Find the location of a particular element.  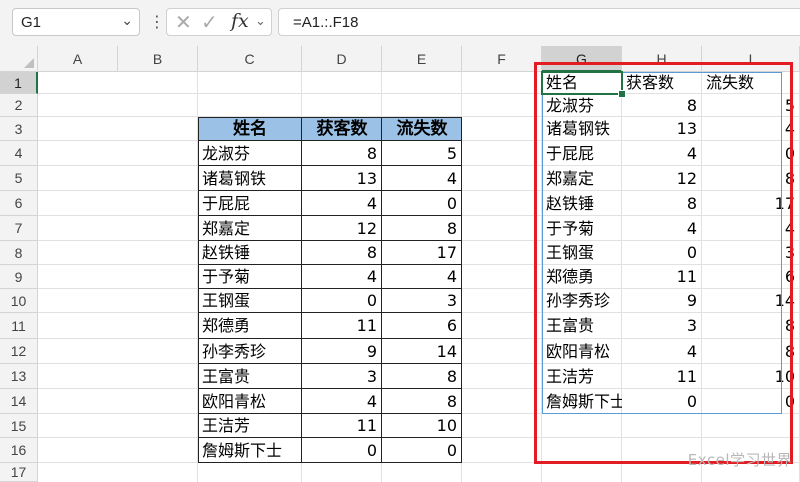

fx-icon: fx is located at coordinates (240, 21).